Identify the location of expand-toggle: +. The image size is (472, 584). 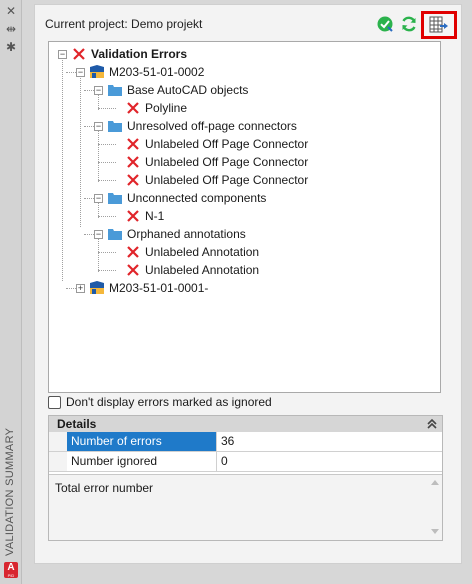
(80, 288).